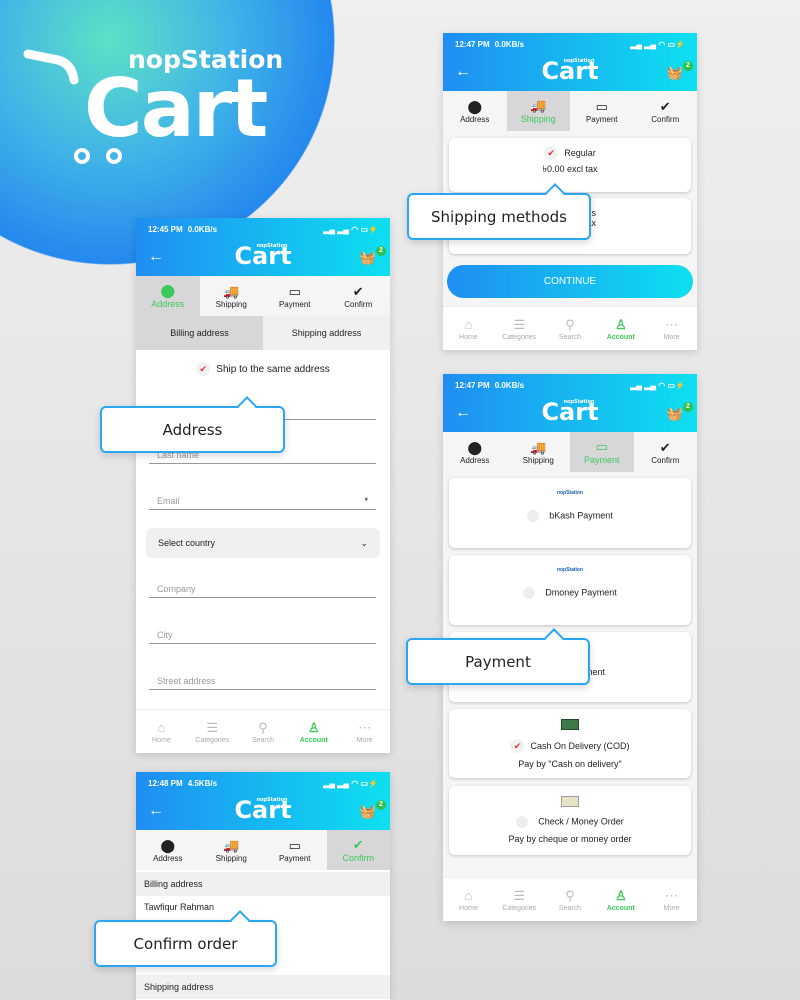 The image size is (800, 1000). Describe the element at coordinates (570, 839) in the screenshot. I see `method-description: Pay by cheque or money order` at that location.